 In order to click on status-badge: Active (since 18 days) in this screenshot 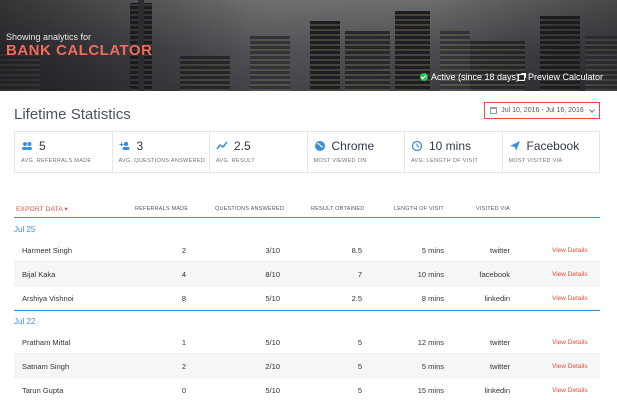, I will do `click(469, 77)`.